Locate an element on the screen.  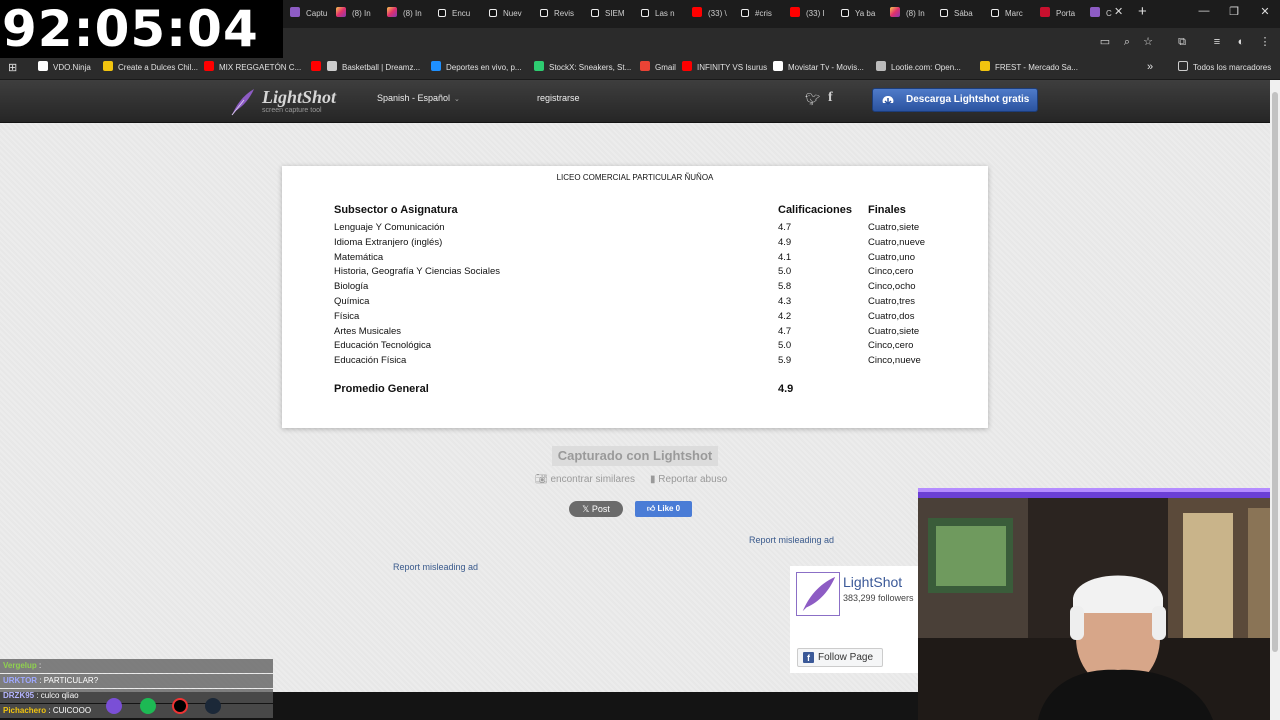
browser-tab: Porta is located at coordinates (1062, 14).